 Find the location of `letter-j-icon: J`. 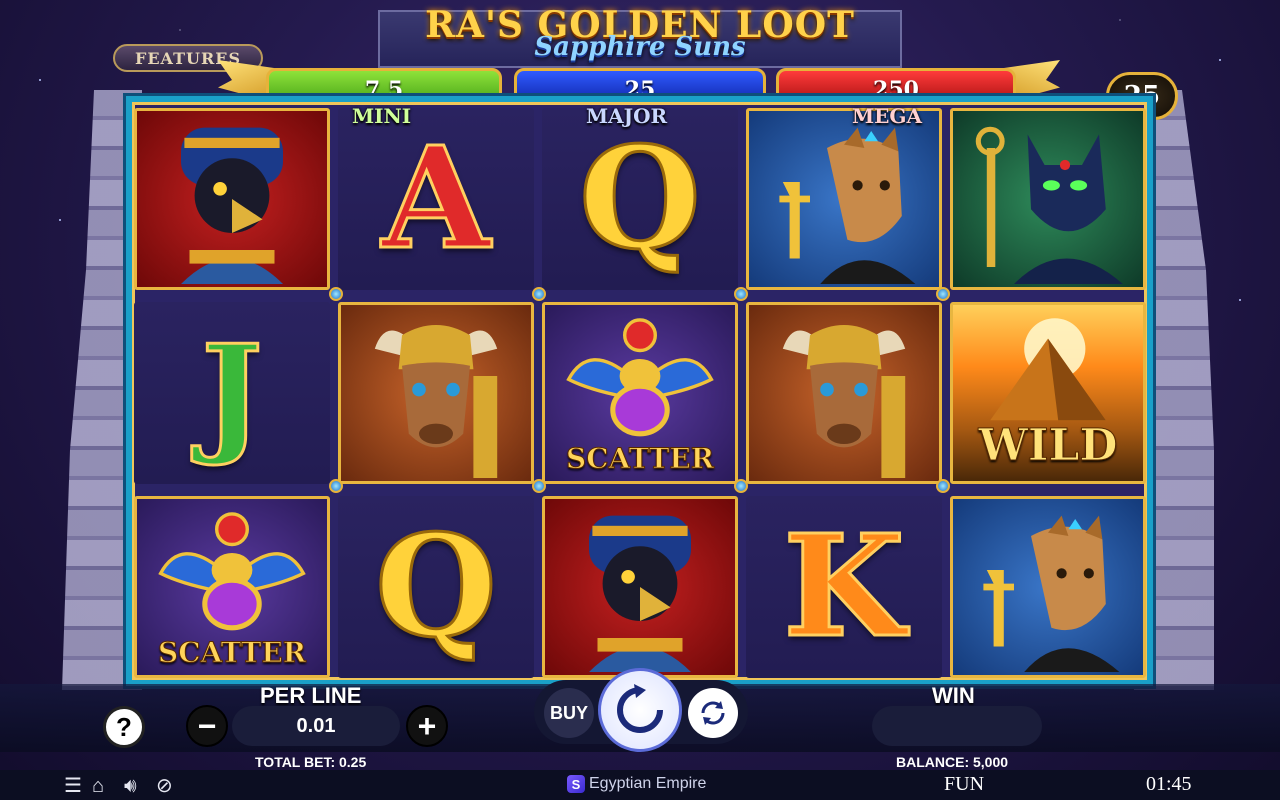

letter-j-icon: J is located at coordinates (232, 392).